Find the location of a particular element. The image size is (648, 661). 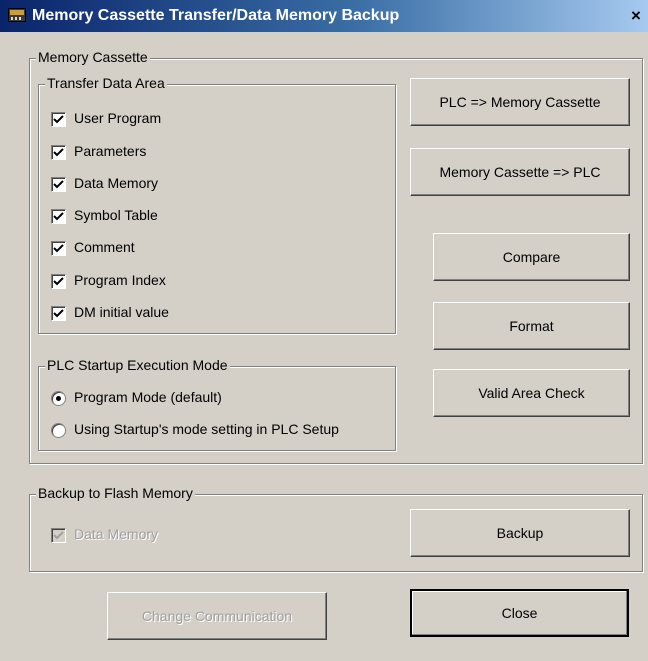

transfer-data-area-legend: Transfer Data Area is located at coordinates (106, 83).